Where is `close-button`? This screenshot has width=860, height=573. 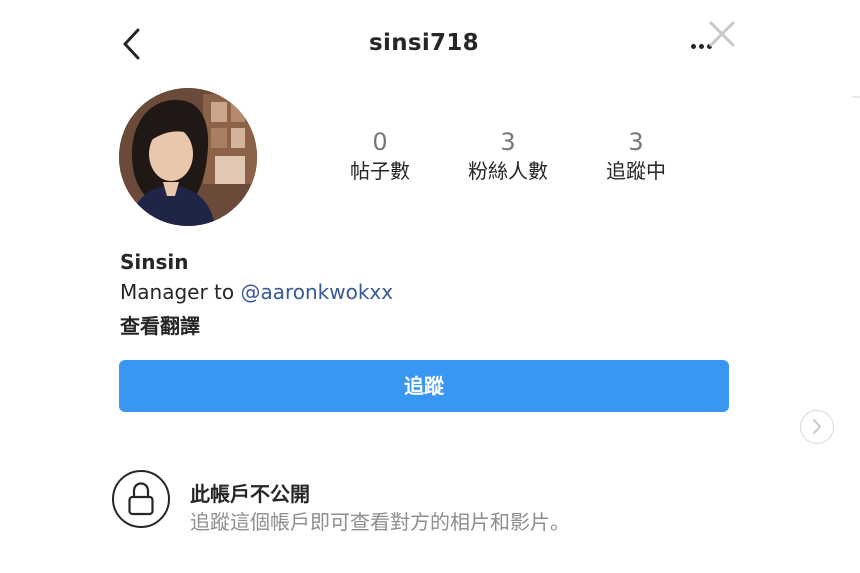
close-button is located at coordinates (722, 34).